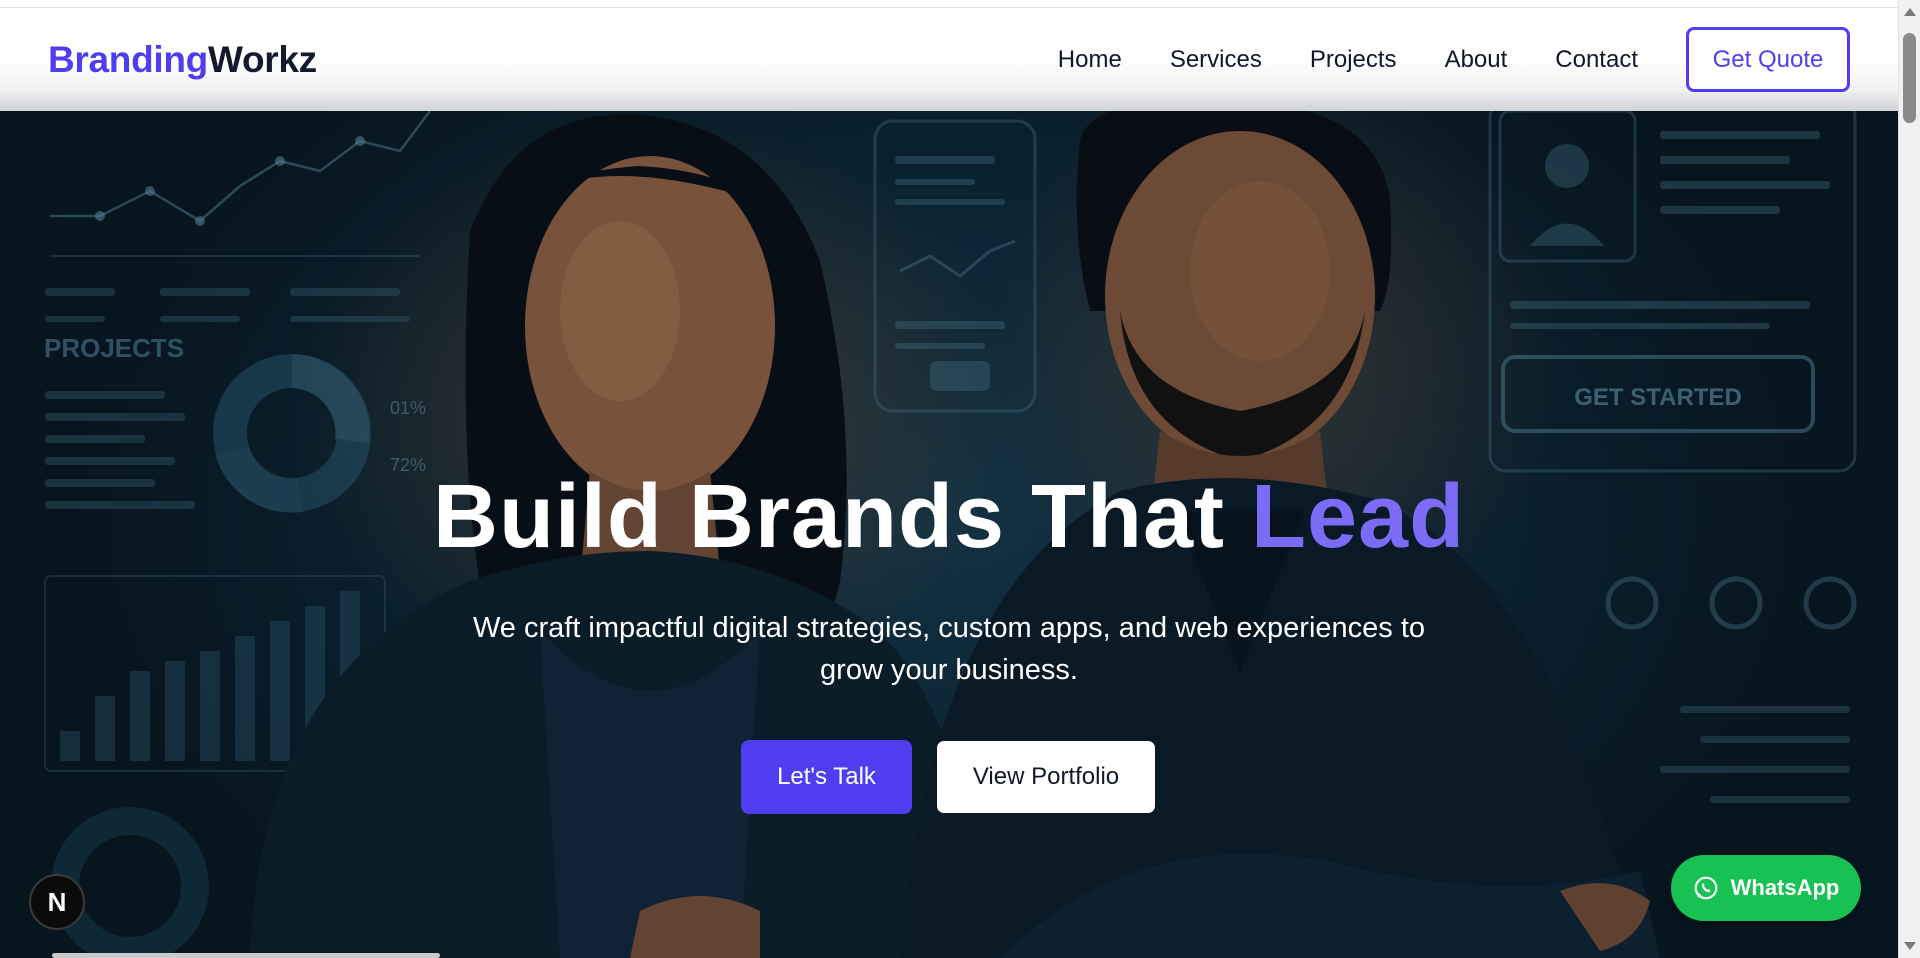 The height and width of the screenshot is (958, 1920). I want to click on nav-link-contact: Contact, so click(1596, 60).